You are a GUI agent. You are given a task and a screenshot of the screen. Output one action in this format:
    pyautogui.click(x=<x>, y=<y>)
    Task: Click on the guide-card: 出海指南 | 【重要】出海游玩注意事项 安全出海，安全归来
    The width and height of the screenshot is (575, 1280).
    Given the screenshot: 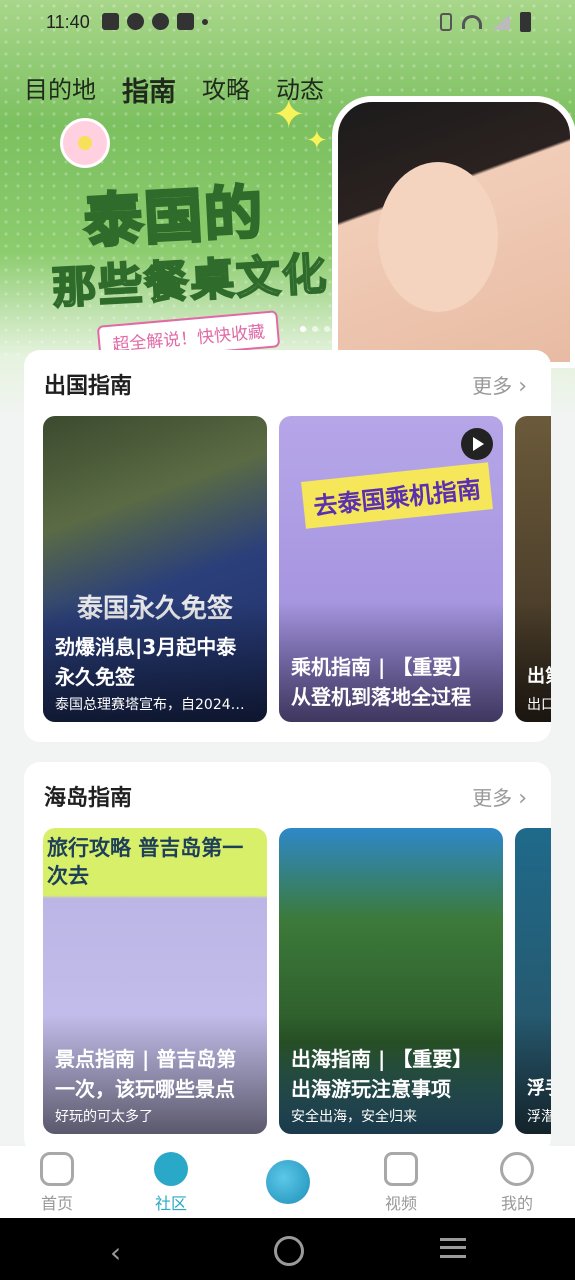 What is the action you would take?
    pyautogui.click(x=391, y=981)
    